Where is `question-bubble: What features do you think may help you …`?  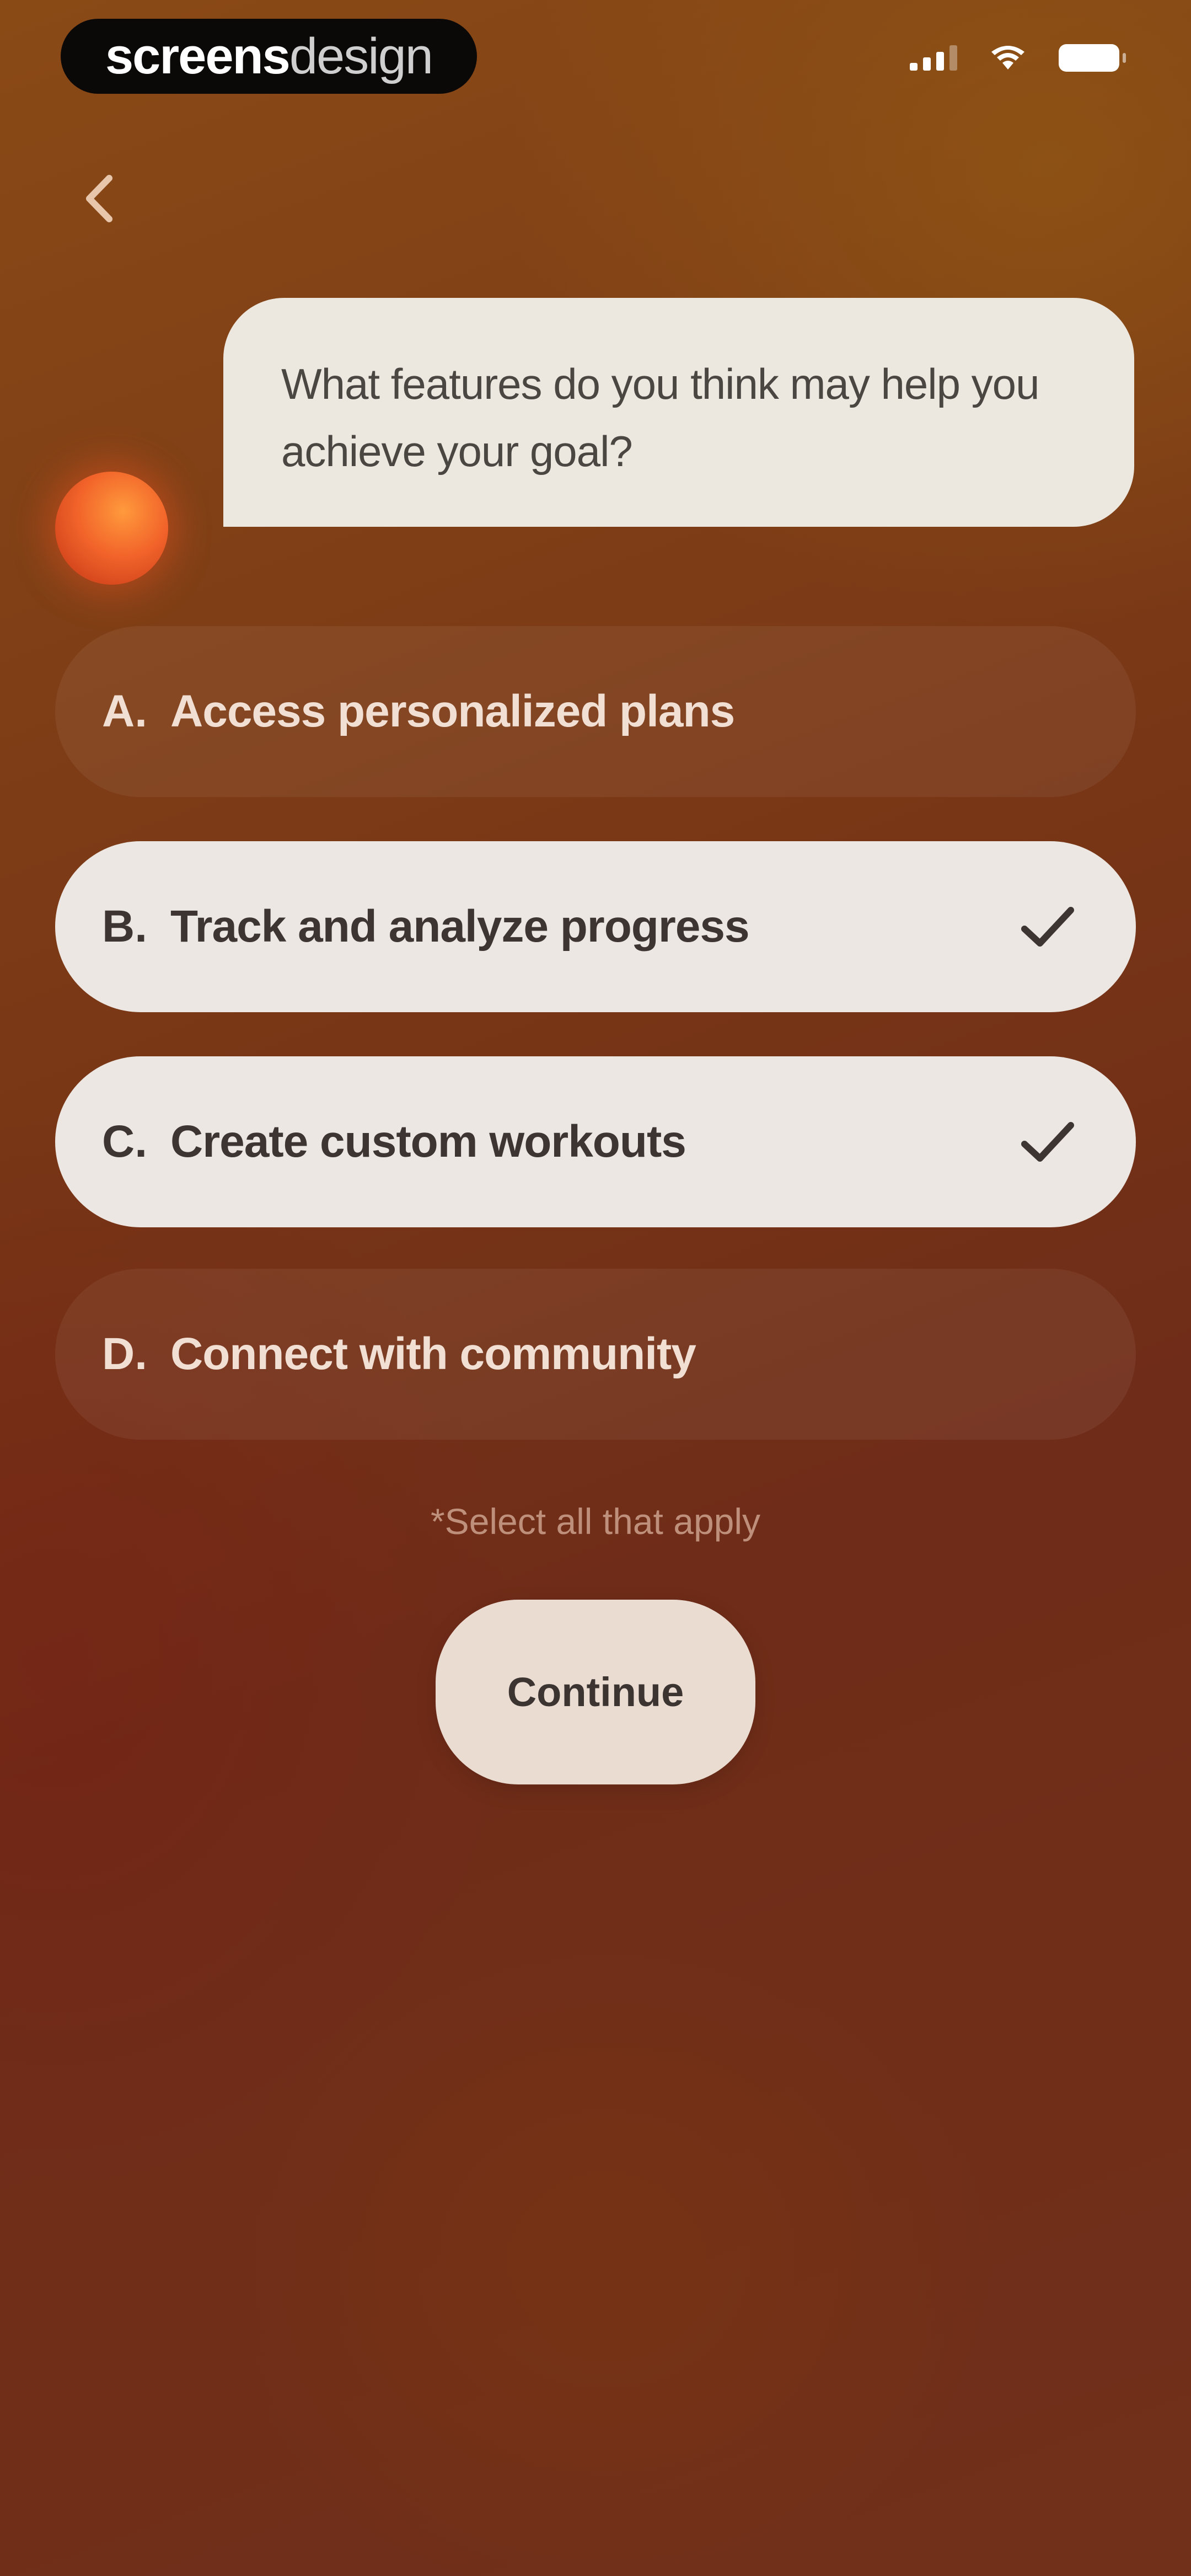
question-bubble: What features do you think may help you … is located at coordinates (678, 412).